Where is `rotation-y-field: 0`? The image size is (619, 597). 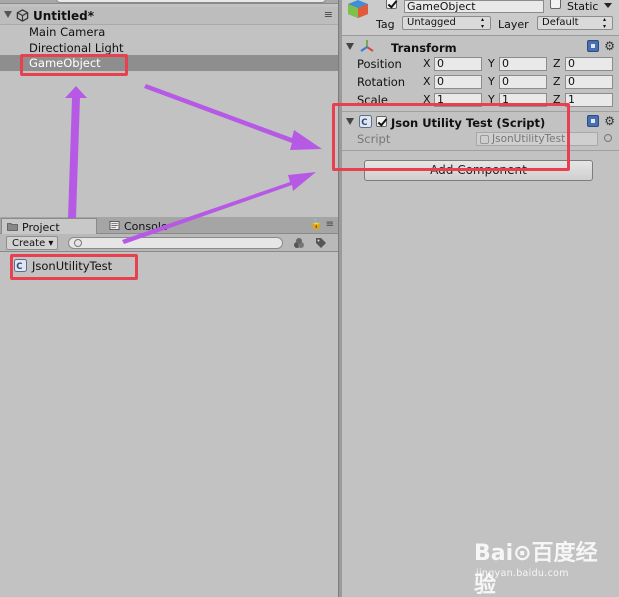
rotation-y-field: 0 is located at coordinates (523, 82).